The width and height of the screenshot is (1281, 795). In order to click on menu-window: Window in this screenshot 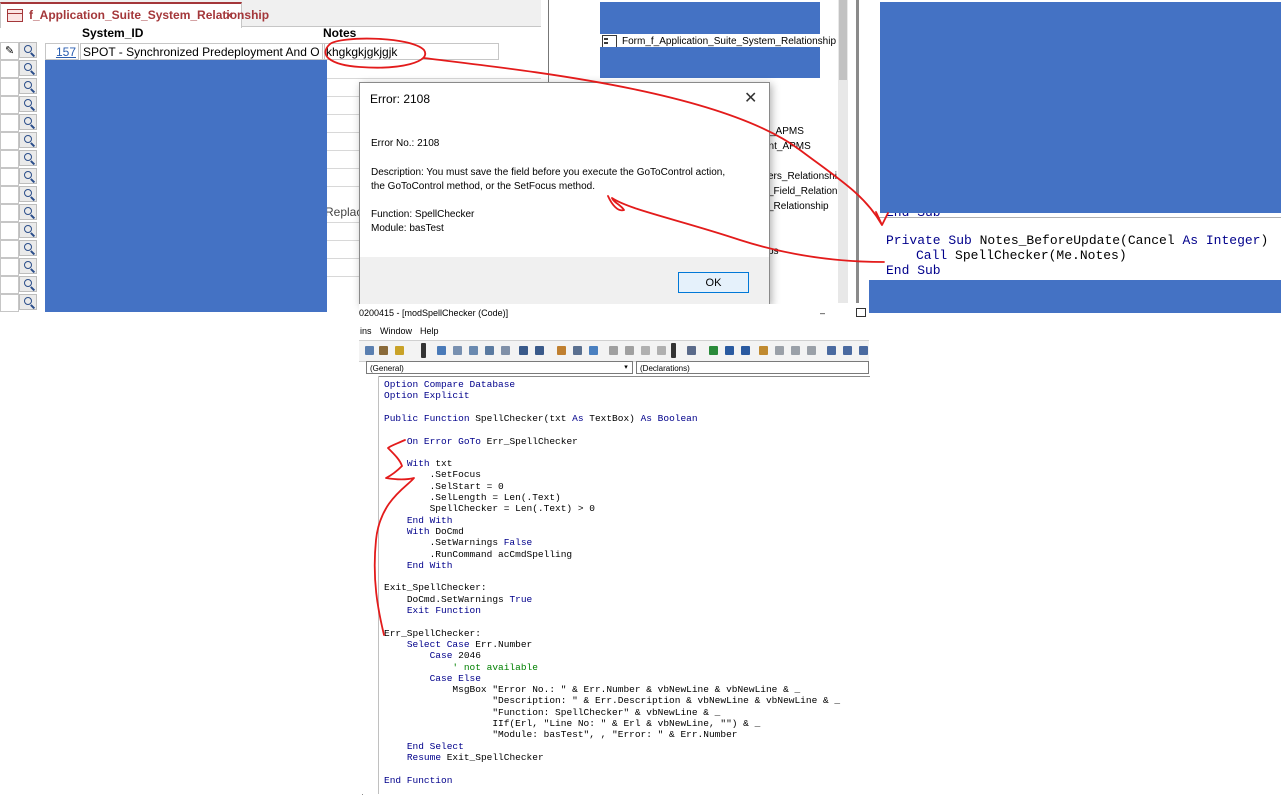, I will do `click(396, 331)`.